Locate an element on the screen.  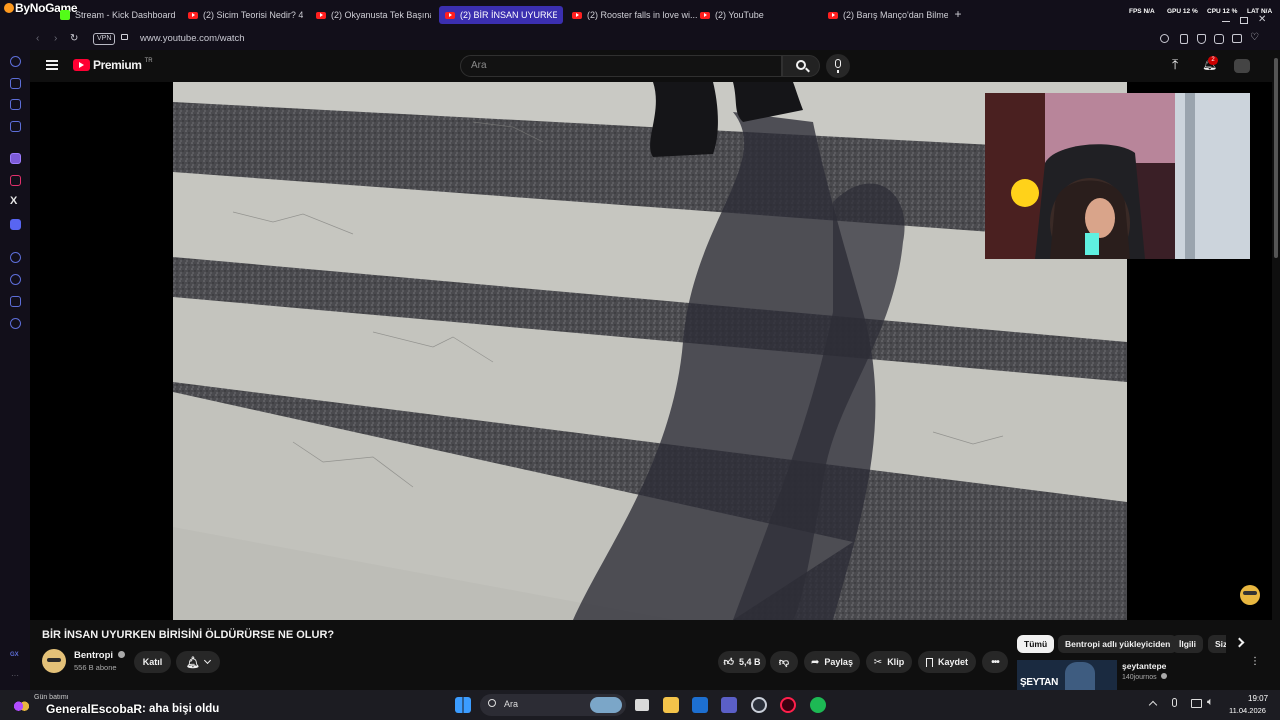
thumbs-down-icon: 👎︎ is located at coordinates (784, 662).